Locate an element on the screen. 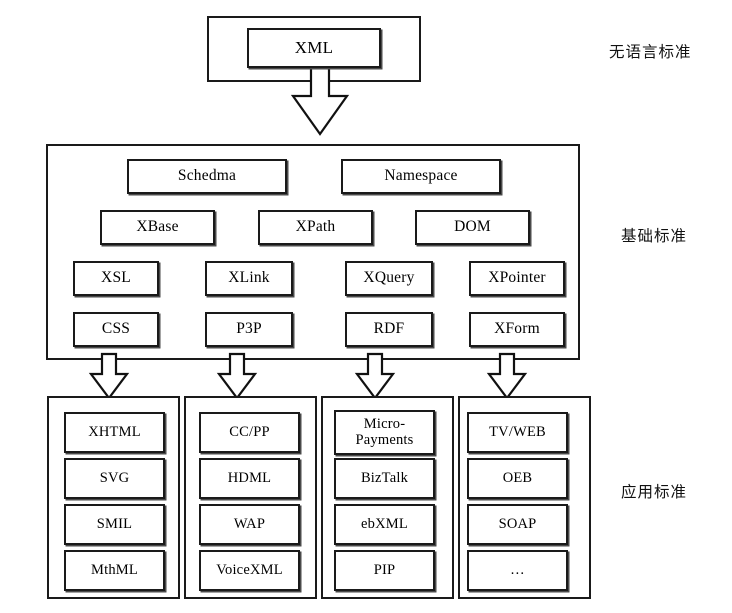 This screenshot has height=613, width=732. base-box-xsl-label: XSL is located at coordinates (116, 278).